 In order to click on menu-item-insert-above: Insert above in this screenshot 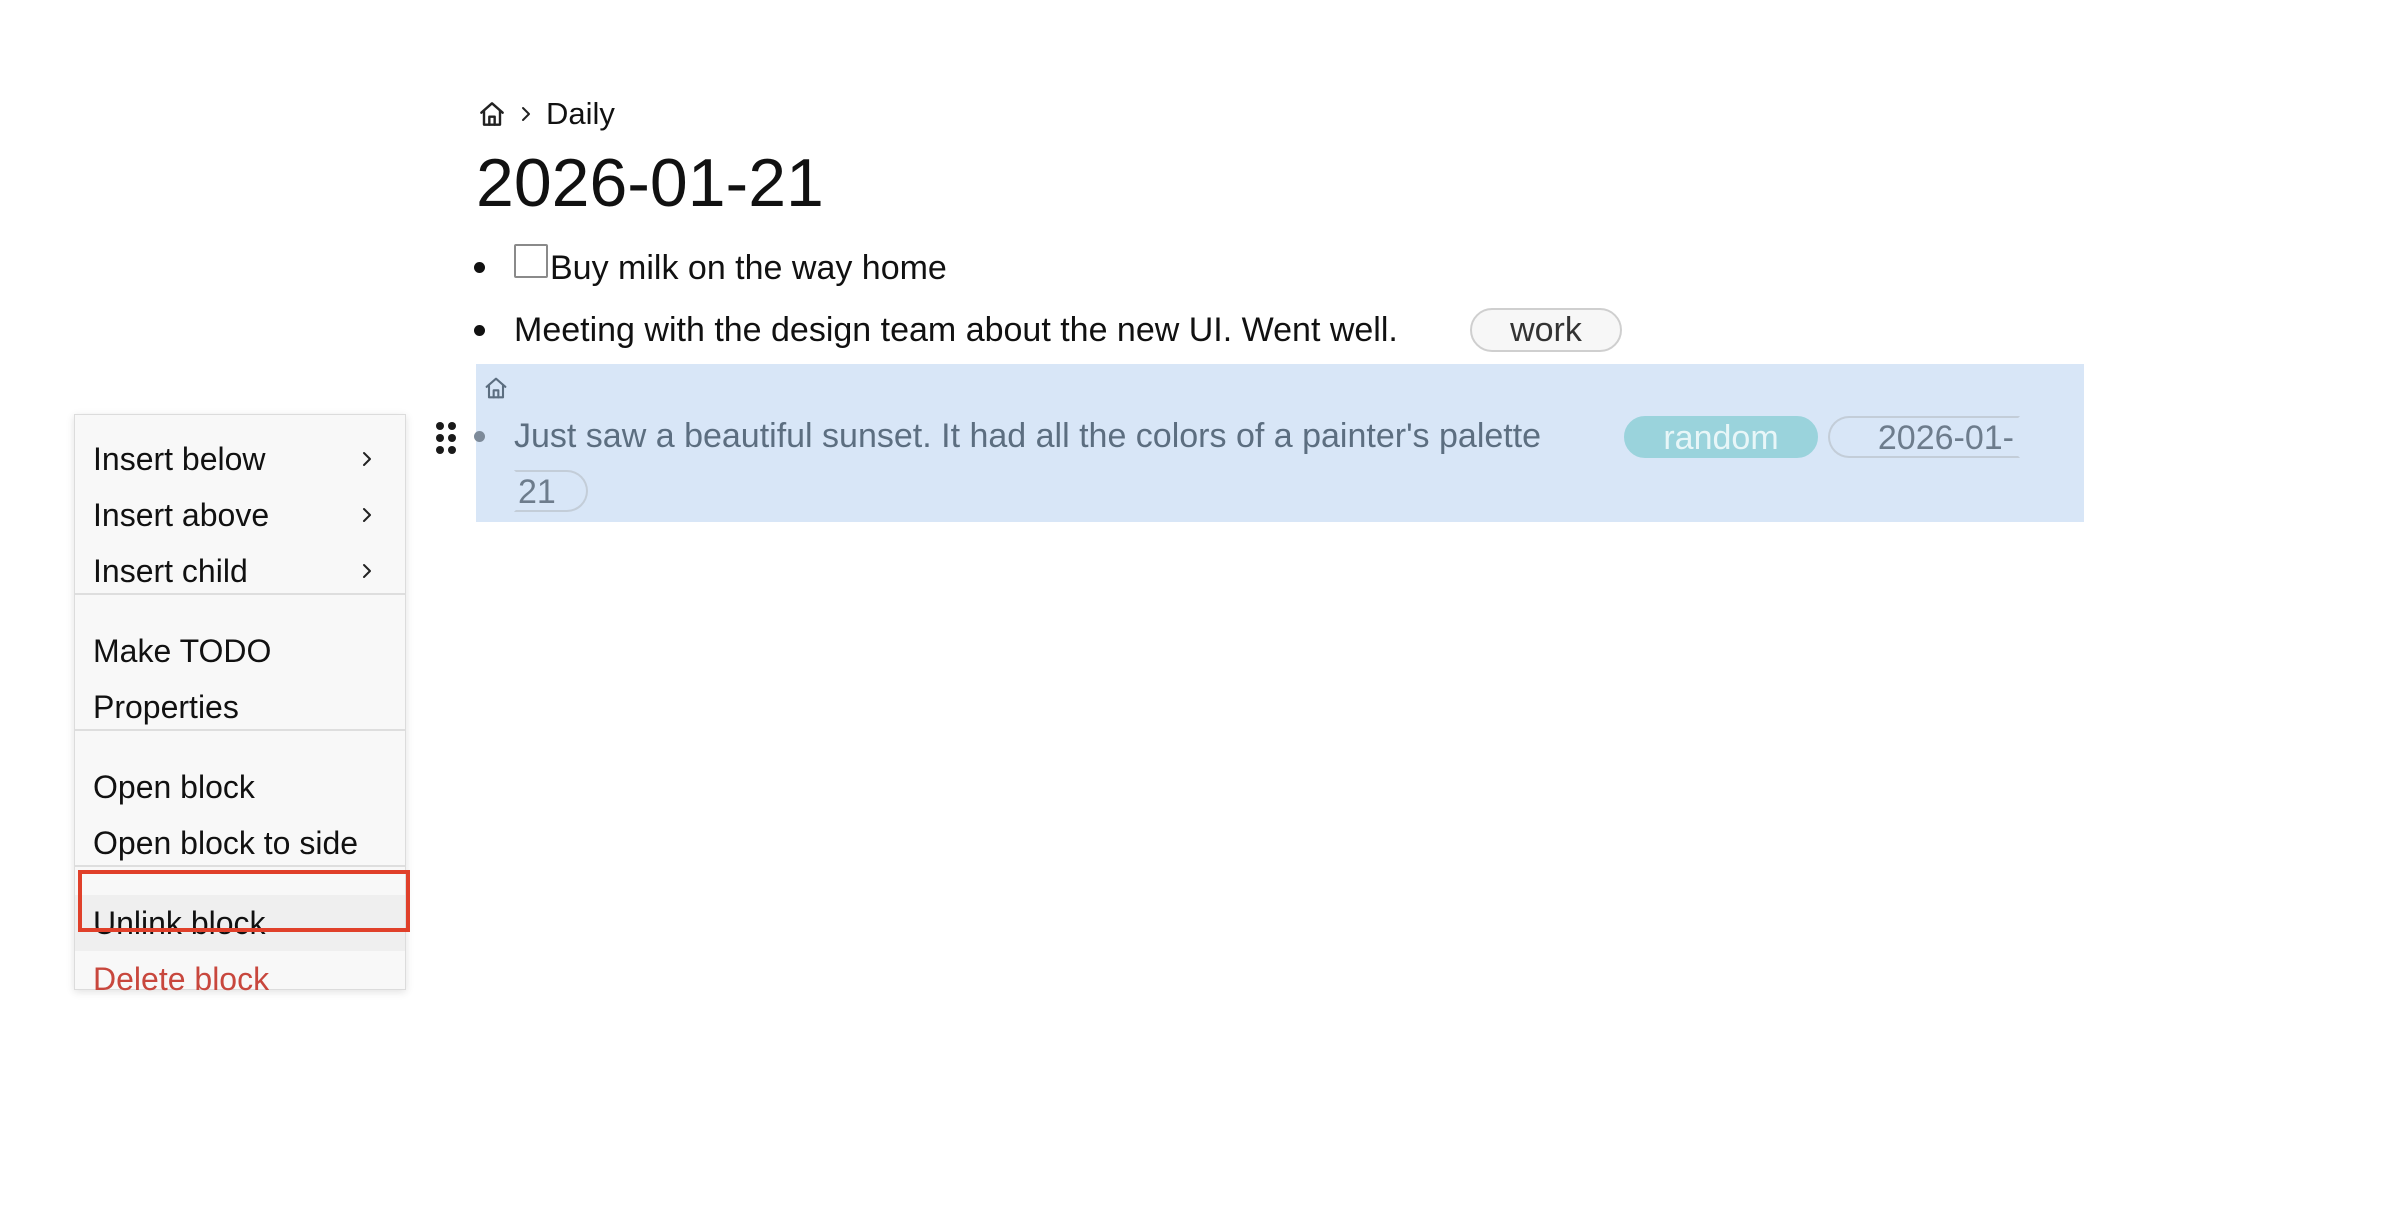, I will do `click(240, 515)`.